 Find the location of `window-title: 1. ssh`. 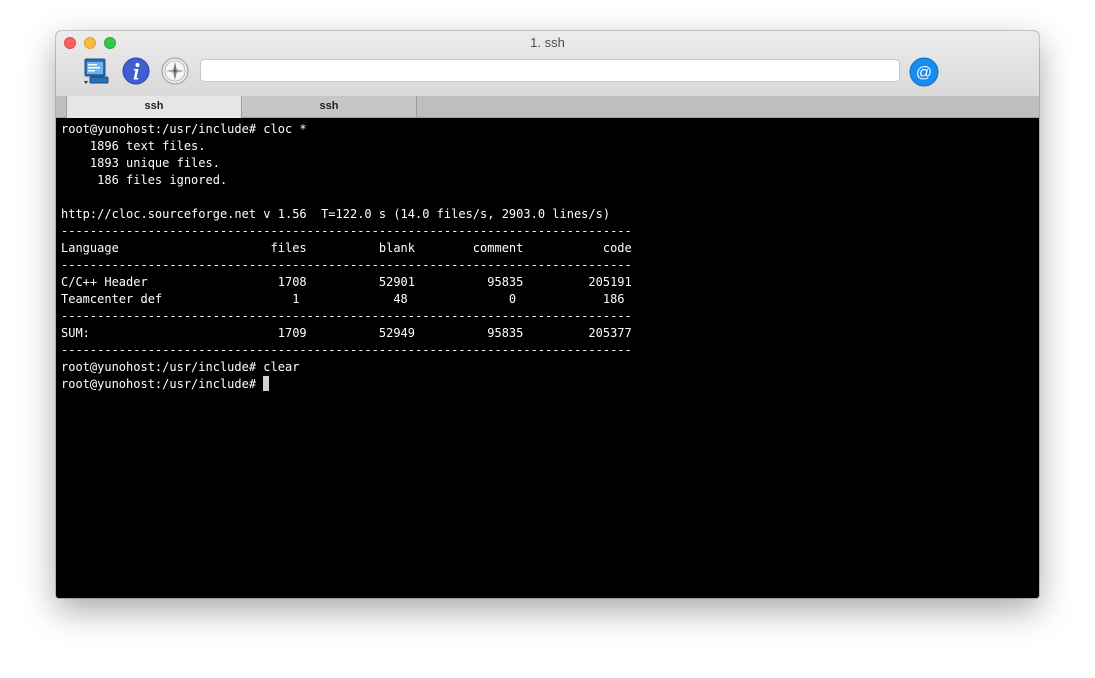

window-title: 1. ssh is located at coordinates (547, 42).